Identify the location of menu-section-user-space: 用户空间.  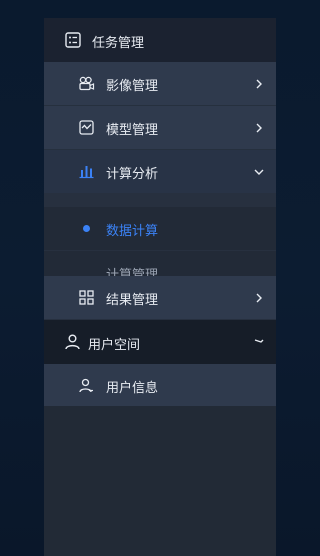
(160, 342).